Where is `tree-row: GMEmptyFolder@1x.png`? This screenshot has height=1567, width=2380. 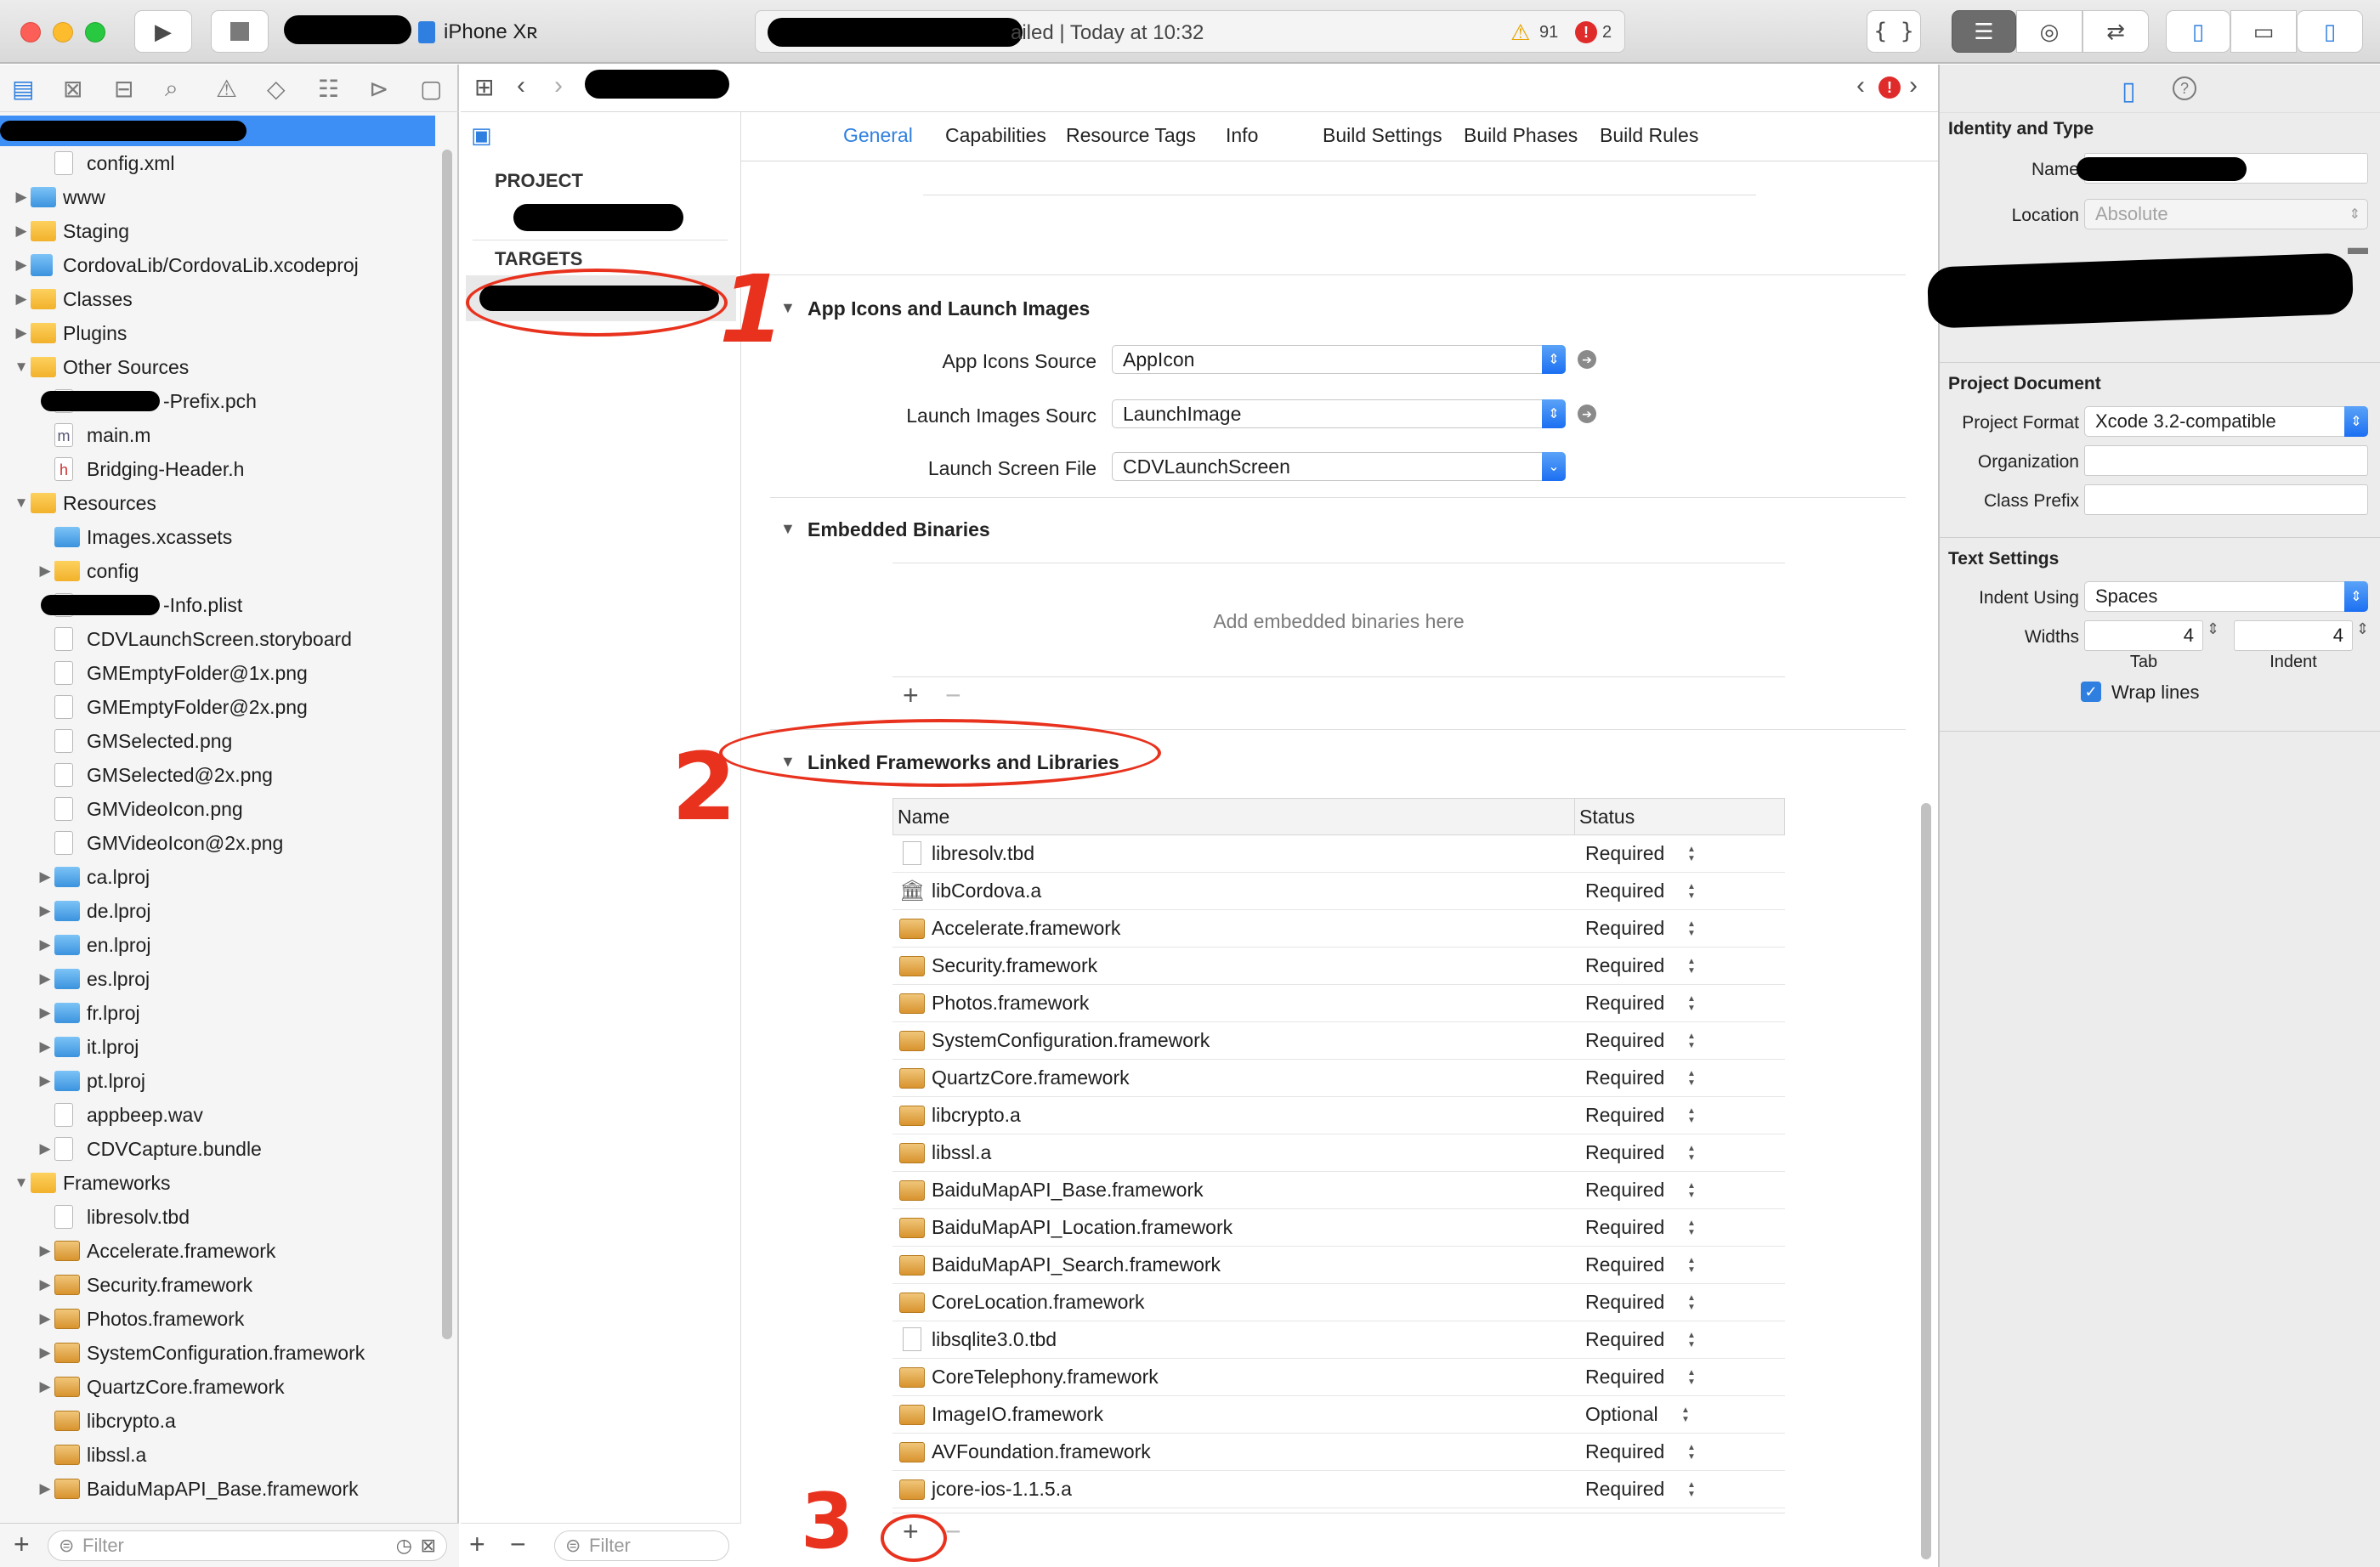
tree-row: GMEmptyFolder@1x.png is located at coordinates (221, 673).